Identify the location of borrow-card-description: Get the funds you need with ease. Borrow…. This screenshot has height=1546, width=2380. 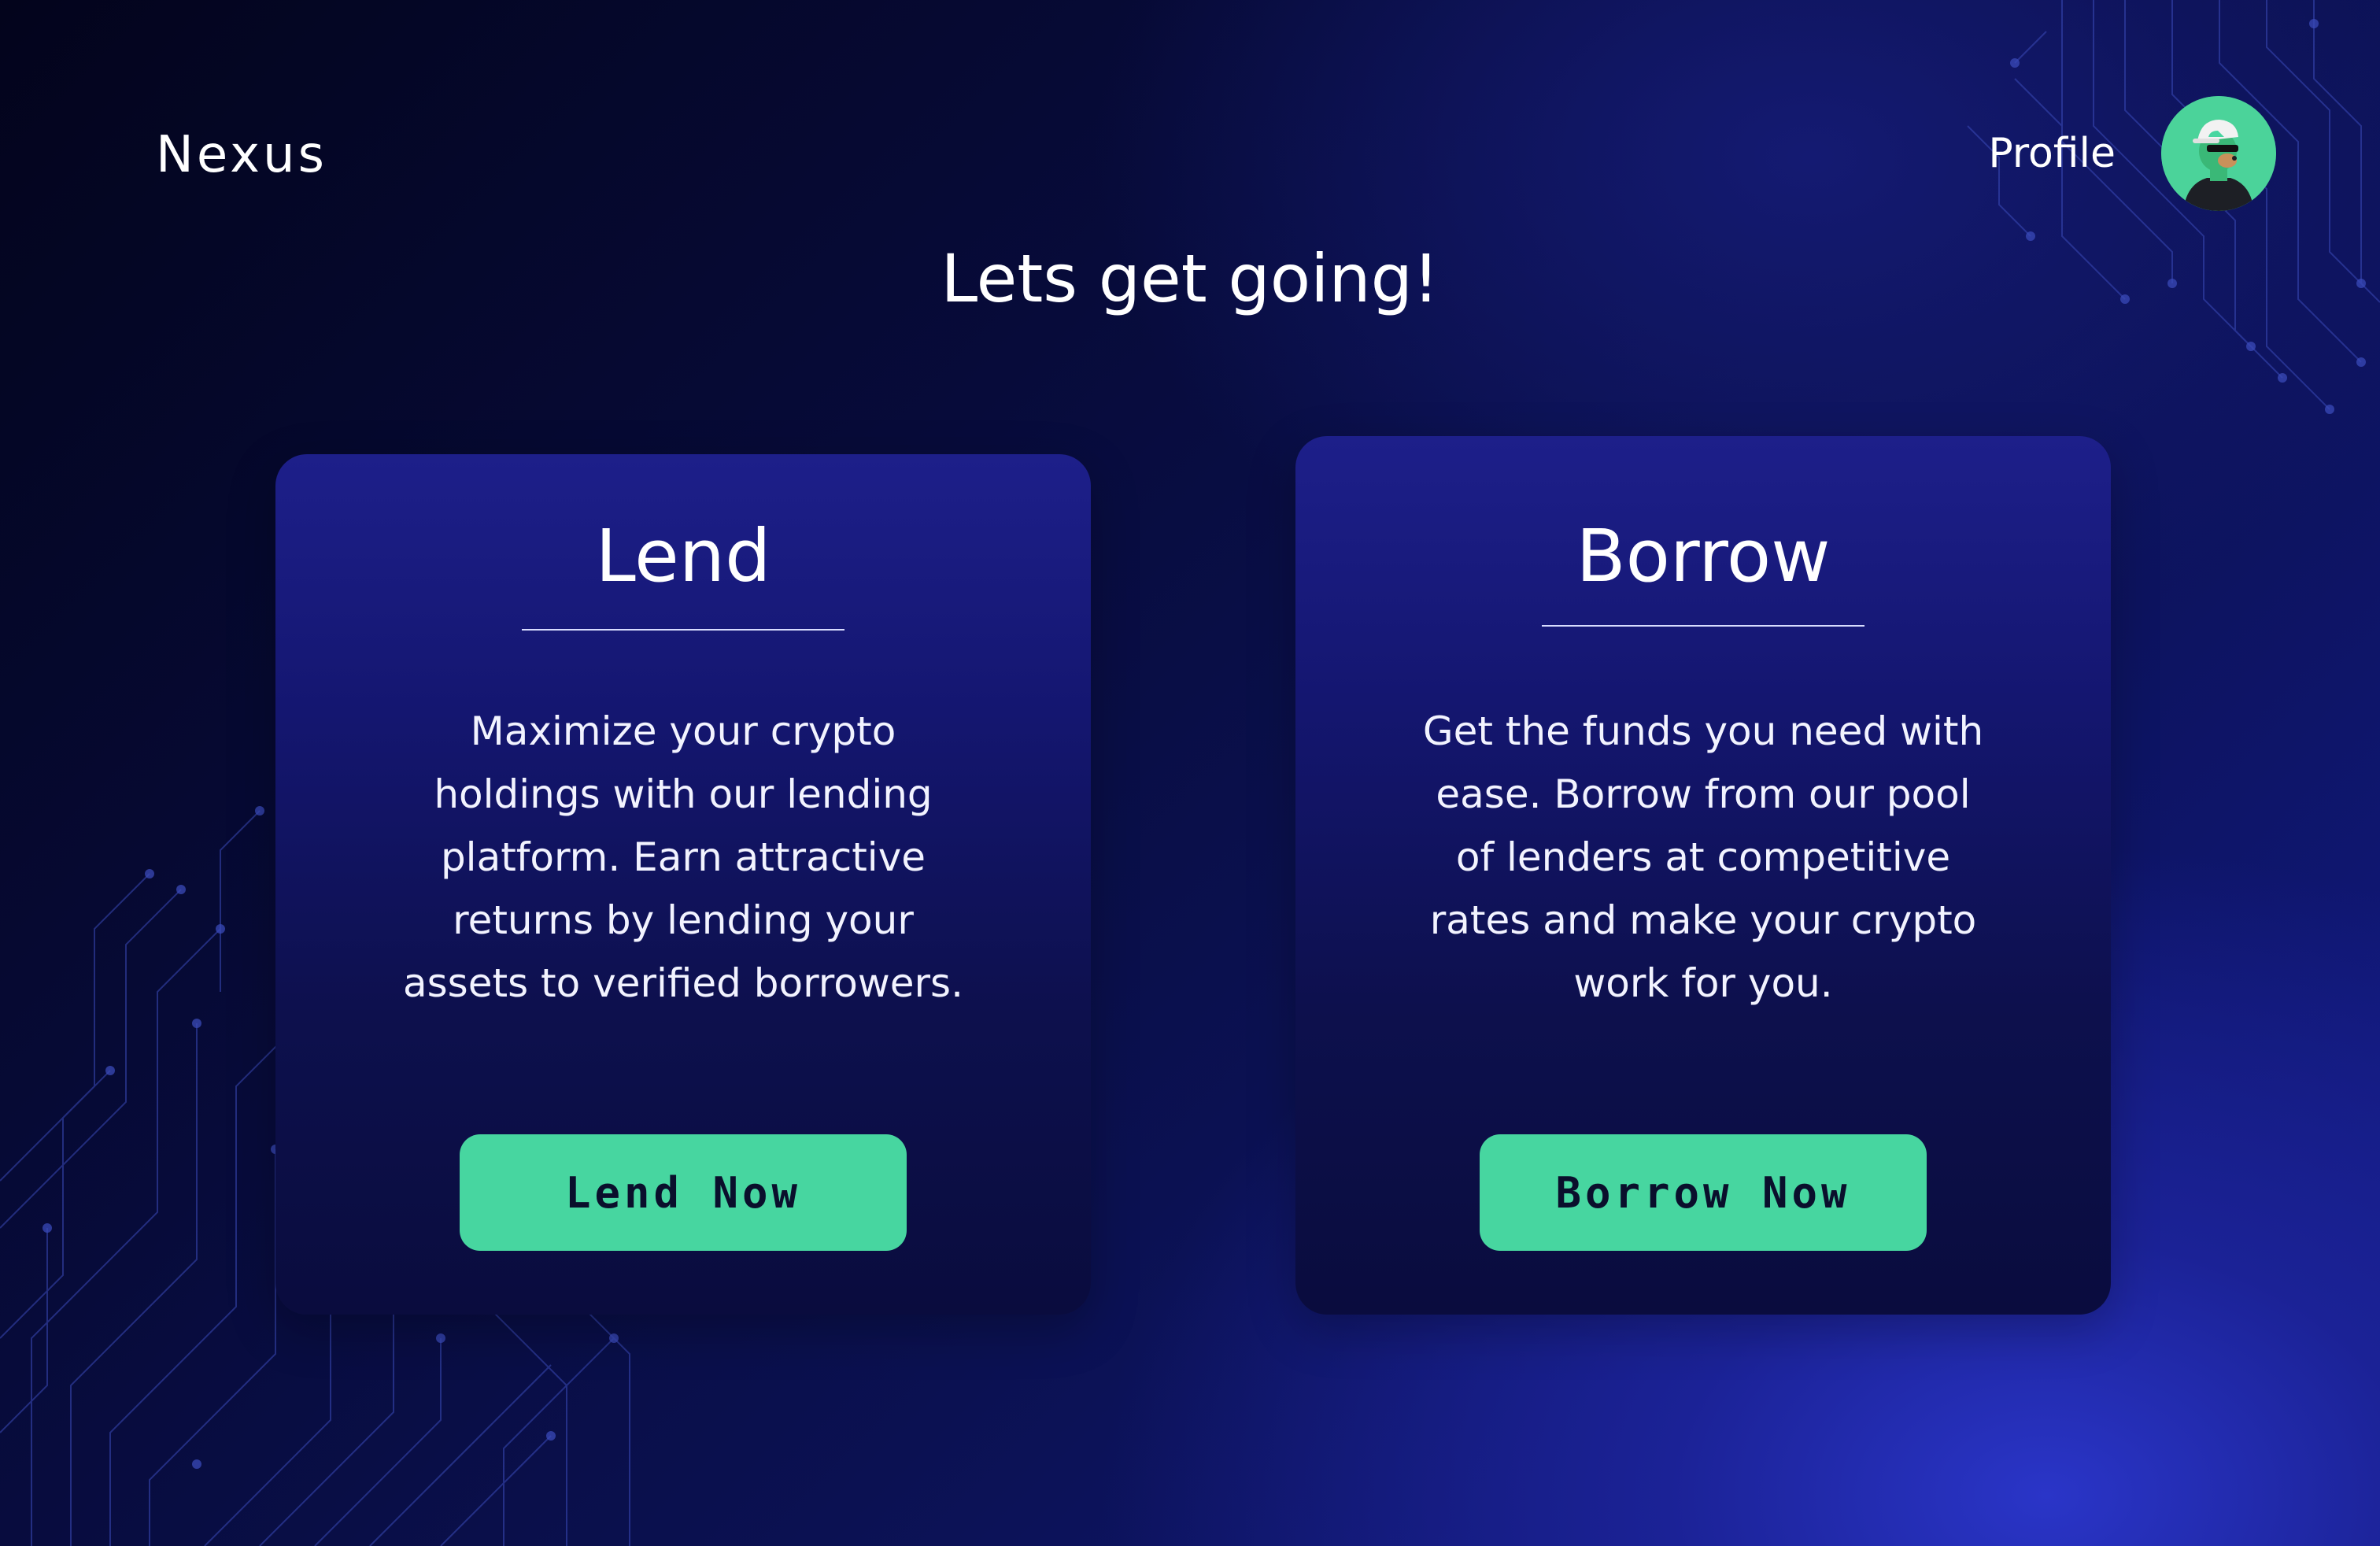
(1703, 857).